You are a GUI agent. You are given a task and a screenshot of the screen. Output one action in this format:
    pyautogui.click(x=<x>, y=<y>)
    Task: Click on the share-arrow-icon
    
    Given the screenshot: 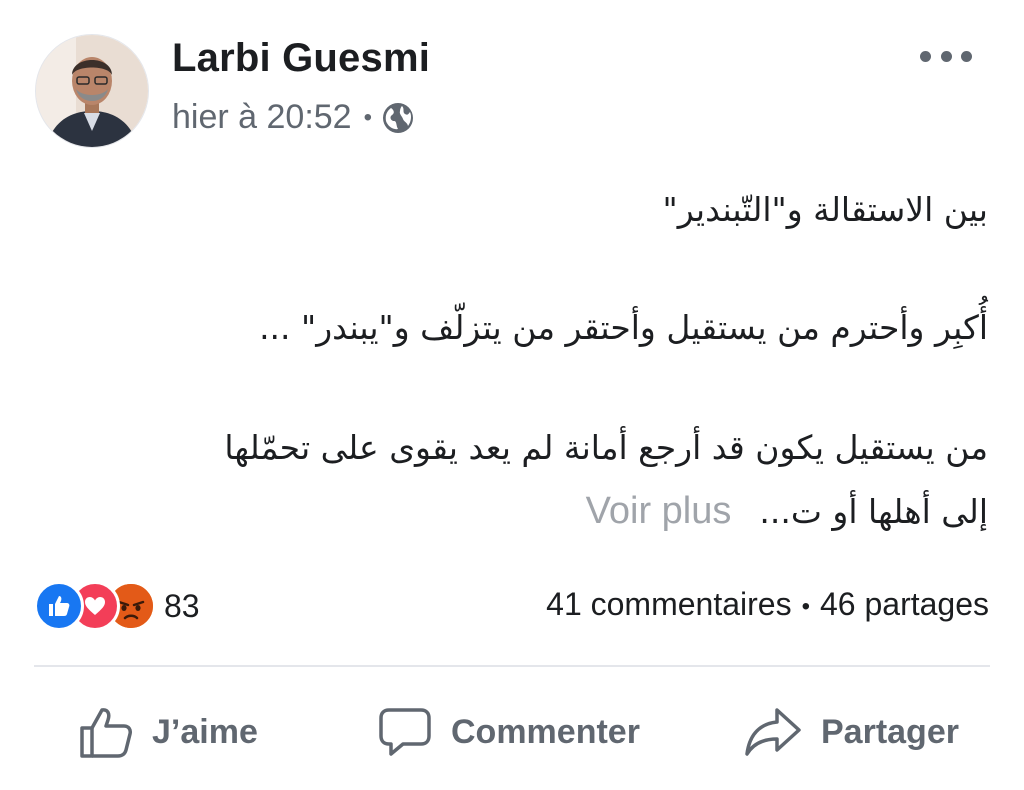 What is the action you would take?
    pyautogui.click(x=773, y=732)
    